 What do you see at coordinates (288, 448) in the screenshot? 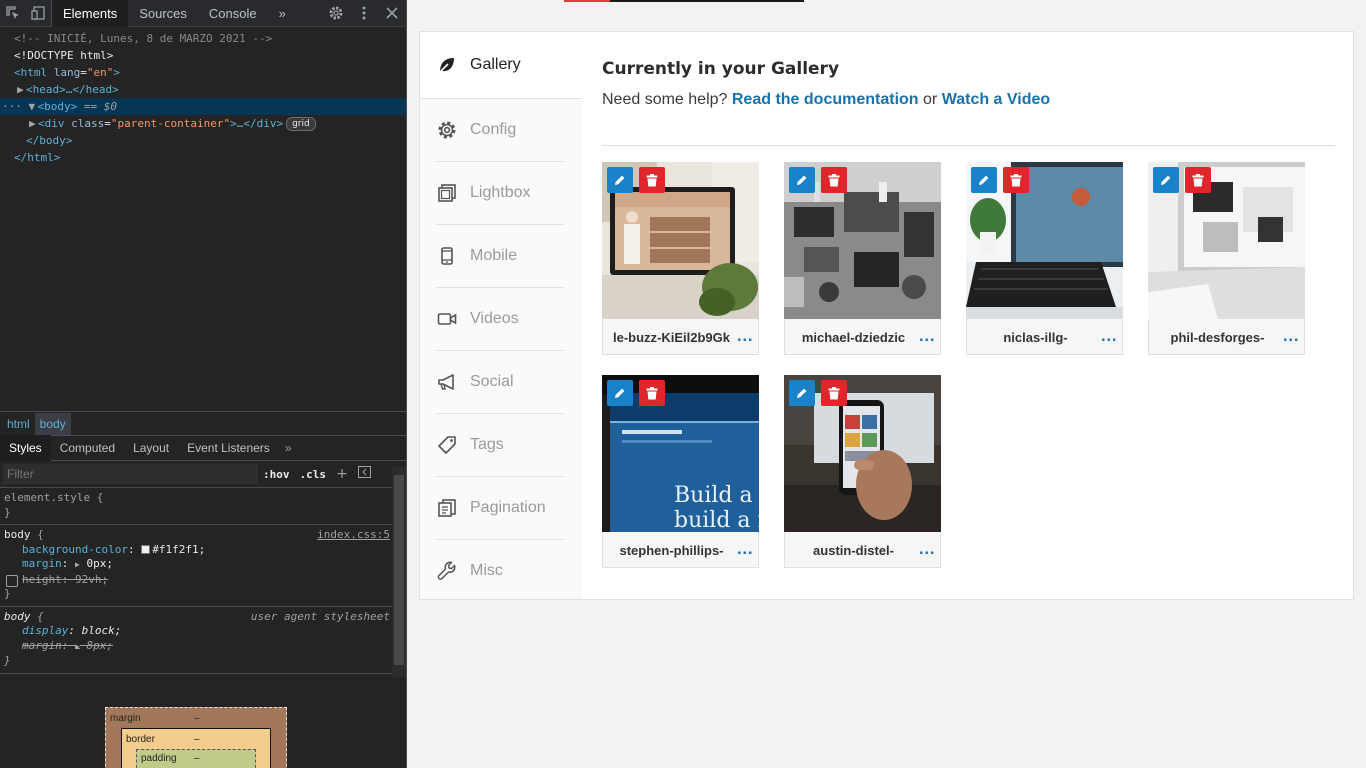
I see `more-styles-tabs-button: »` at bounding box center [288, 448].